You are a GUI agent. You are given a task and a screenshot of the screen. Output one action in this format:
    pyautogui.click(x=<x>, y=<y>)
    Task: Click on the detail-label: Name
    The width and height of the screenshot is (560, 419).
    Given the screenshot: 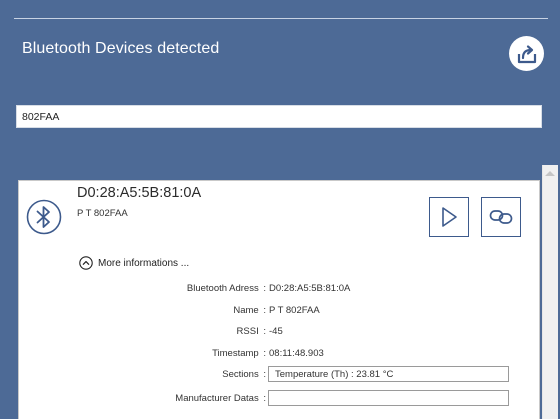 What is the action you would take?
    pyautogui.click(x=246, y=310)
    